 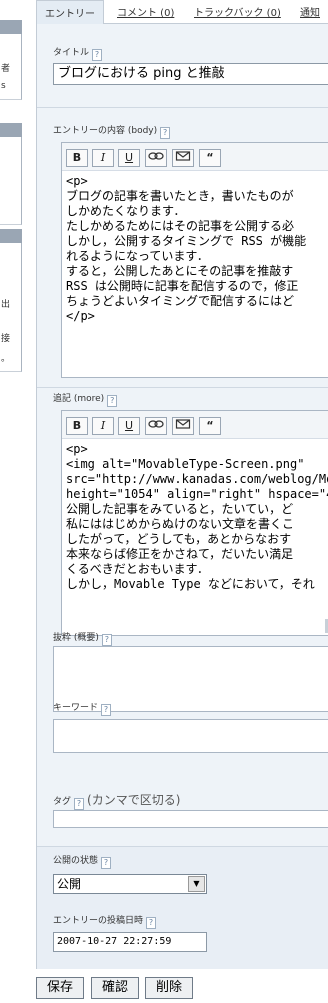 What do you see at coordinates (190, 736) in the screenshot?
I see `keywords-textarea` at bounding box center [190, 736].